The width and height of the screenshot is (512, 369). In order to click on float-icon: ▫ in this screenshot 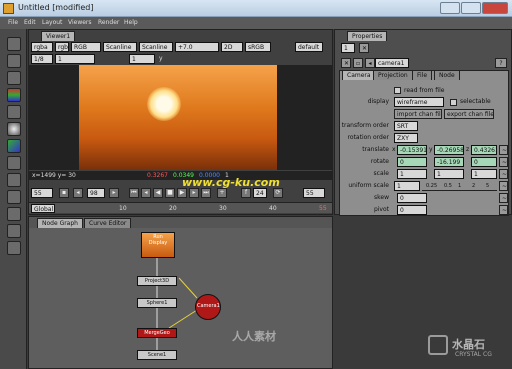, I will do `click(358, 63)`.